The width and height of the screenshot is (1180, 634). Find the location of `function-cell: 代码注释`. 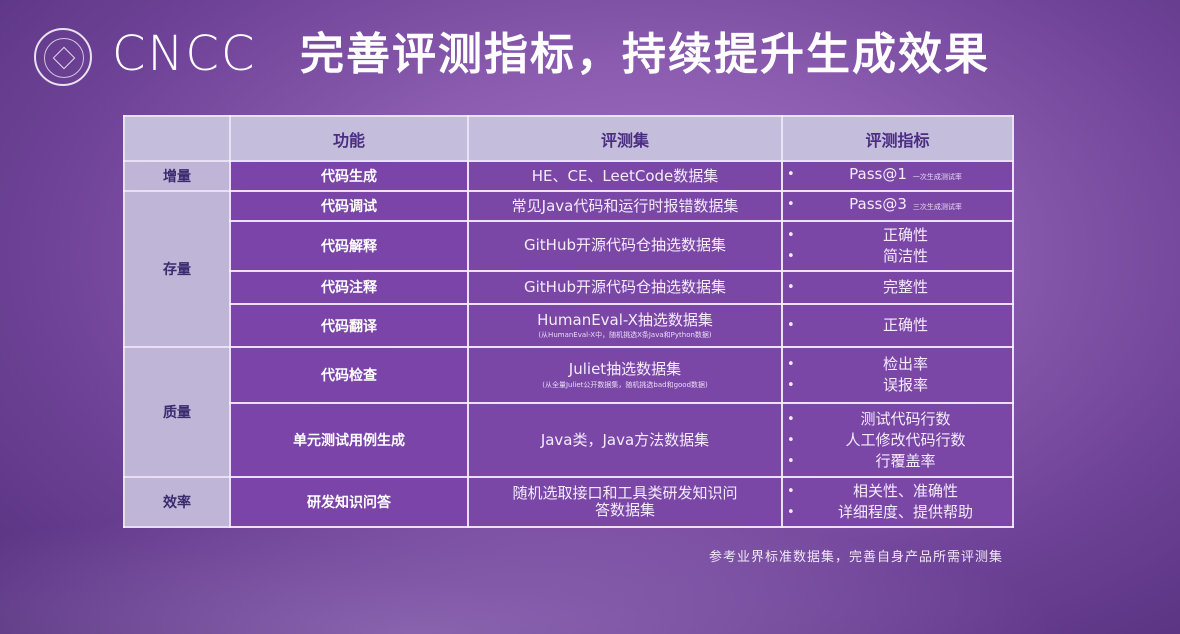

function-cell: 代码注释 is located at coordinates (349, 287).